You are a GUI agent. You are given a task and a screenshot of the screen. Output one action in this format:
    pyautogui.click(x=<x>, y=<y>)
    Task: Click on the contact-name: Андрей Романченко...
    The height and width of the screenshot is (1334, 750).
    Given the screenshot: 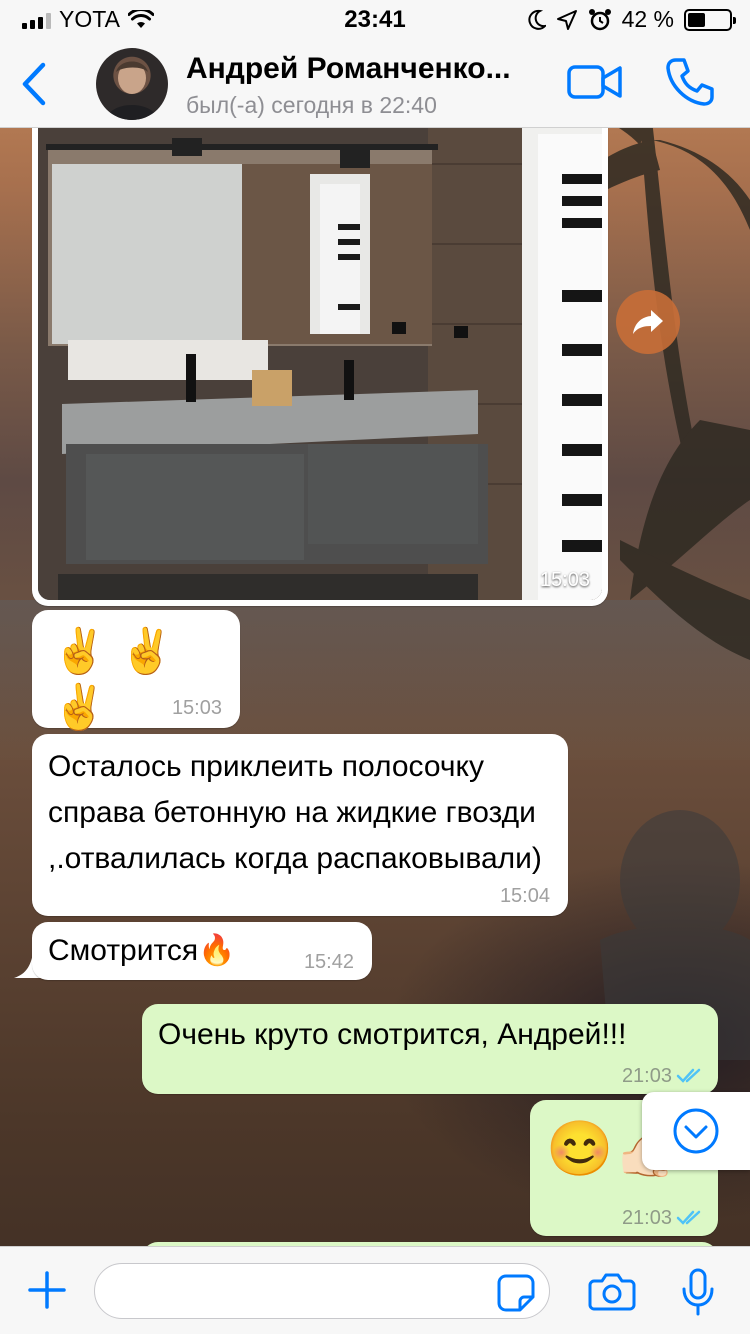 What is the action you would take?
    pyautogui.click(x=366, y=69)
    